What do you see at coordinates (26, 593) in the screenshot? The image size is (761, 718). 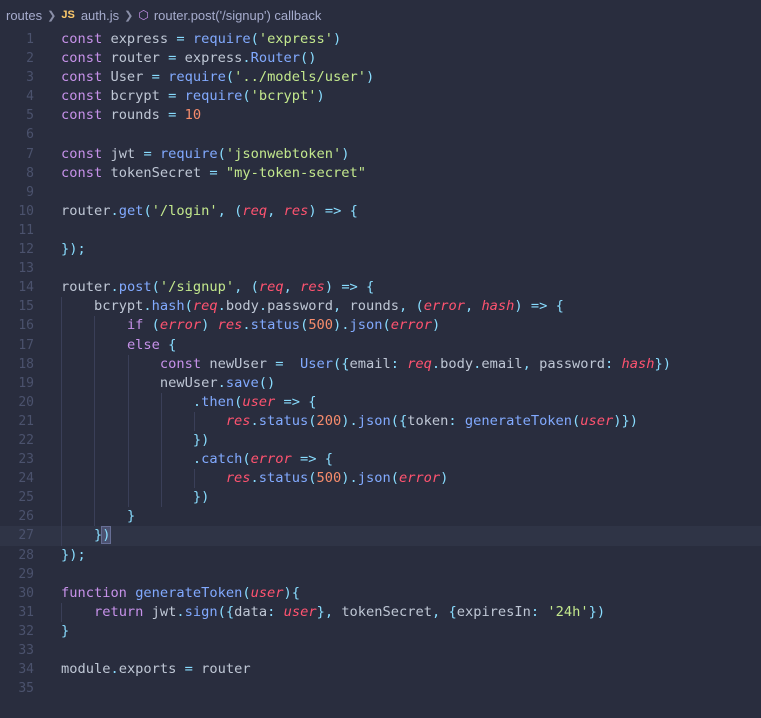 I see `line-number: 30` at bounding box center [26, 593].